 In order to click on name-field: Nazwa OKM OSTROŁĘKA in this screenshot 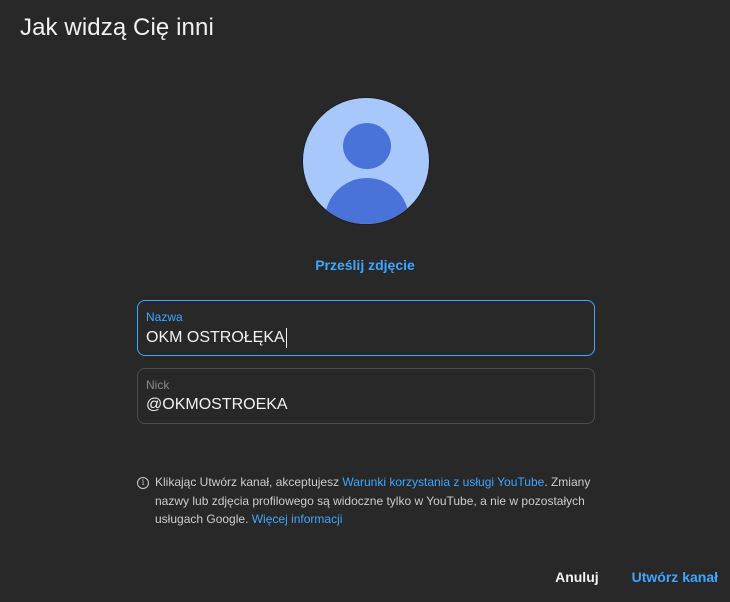, I will do `click(366, 328)`.